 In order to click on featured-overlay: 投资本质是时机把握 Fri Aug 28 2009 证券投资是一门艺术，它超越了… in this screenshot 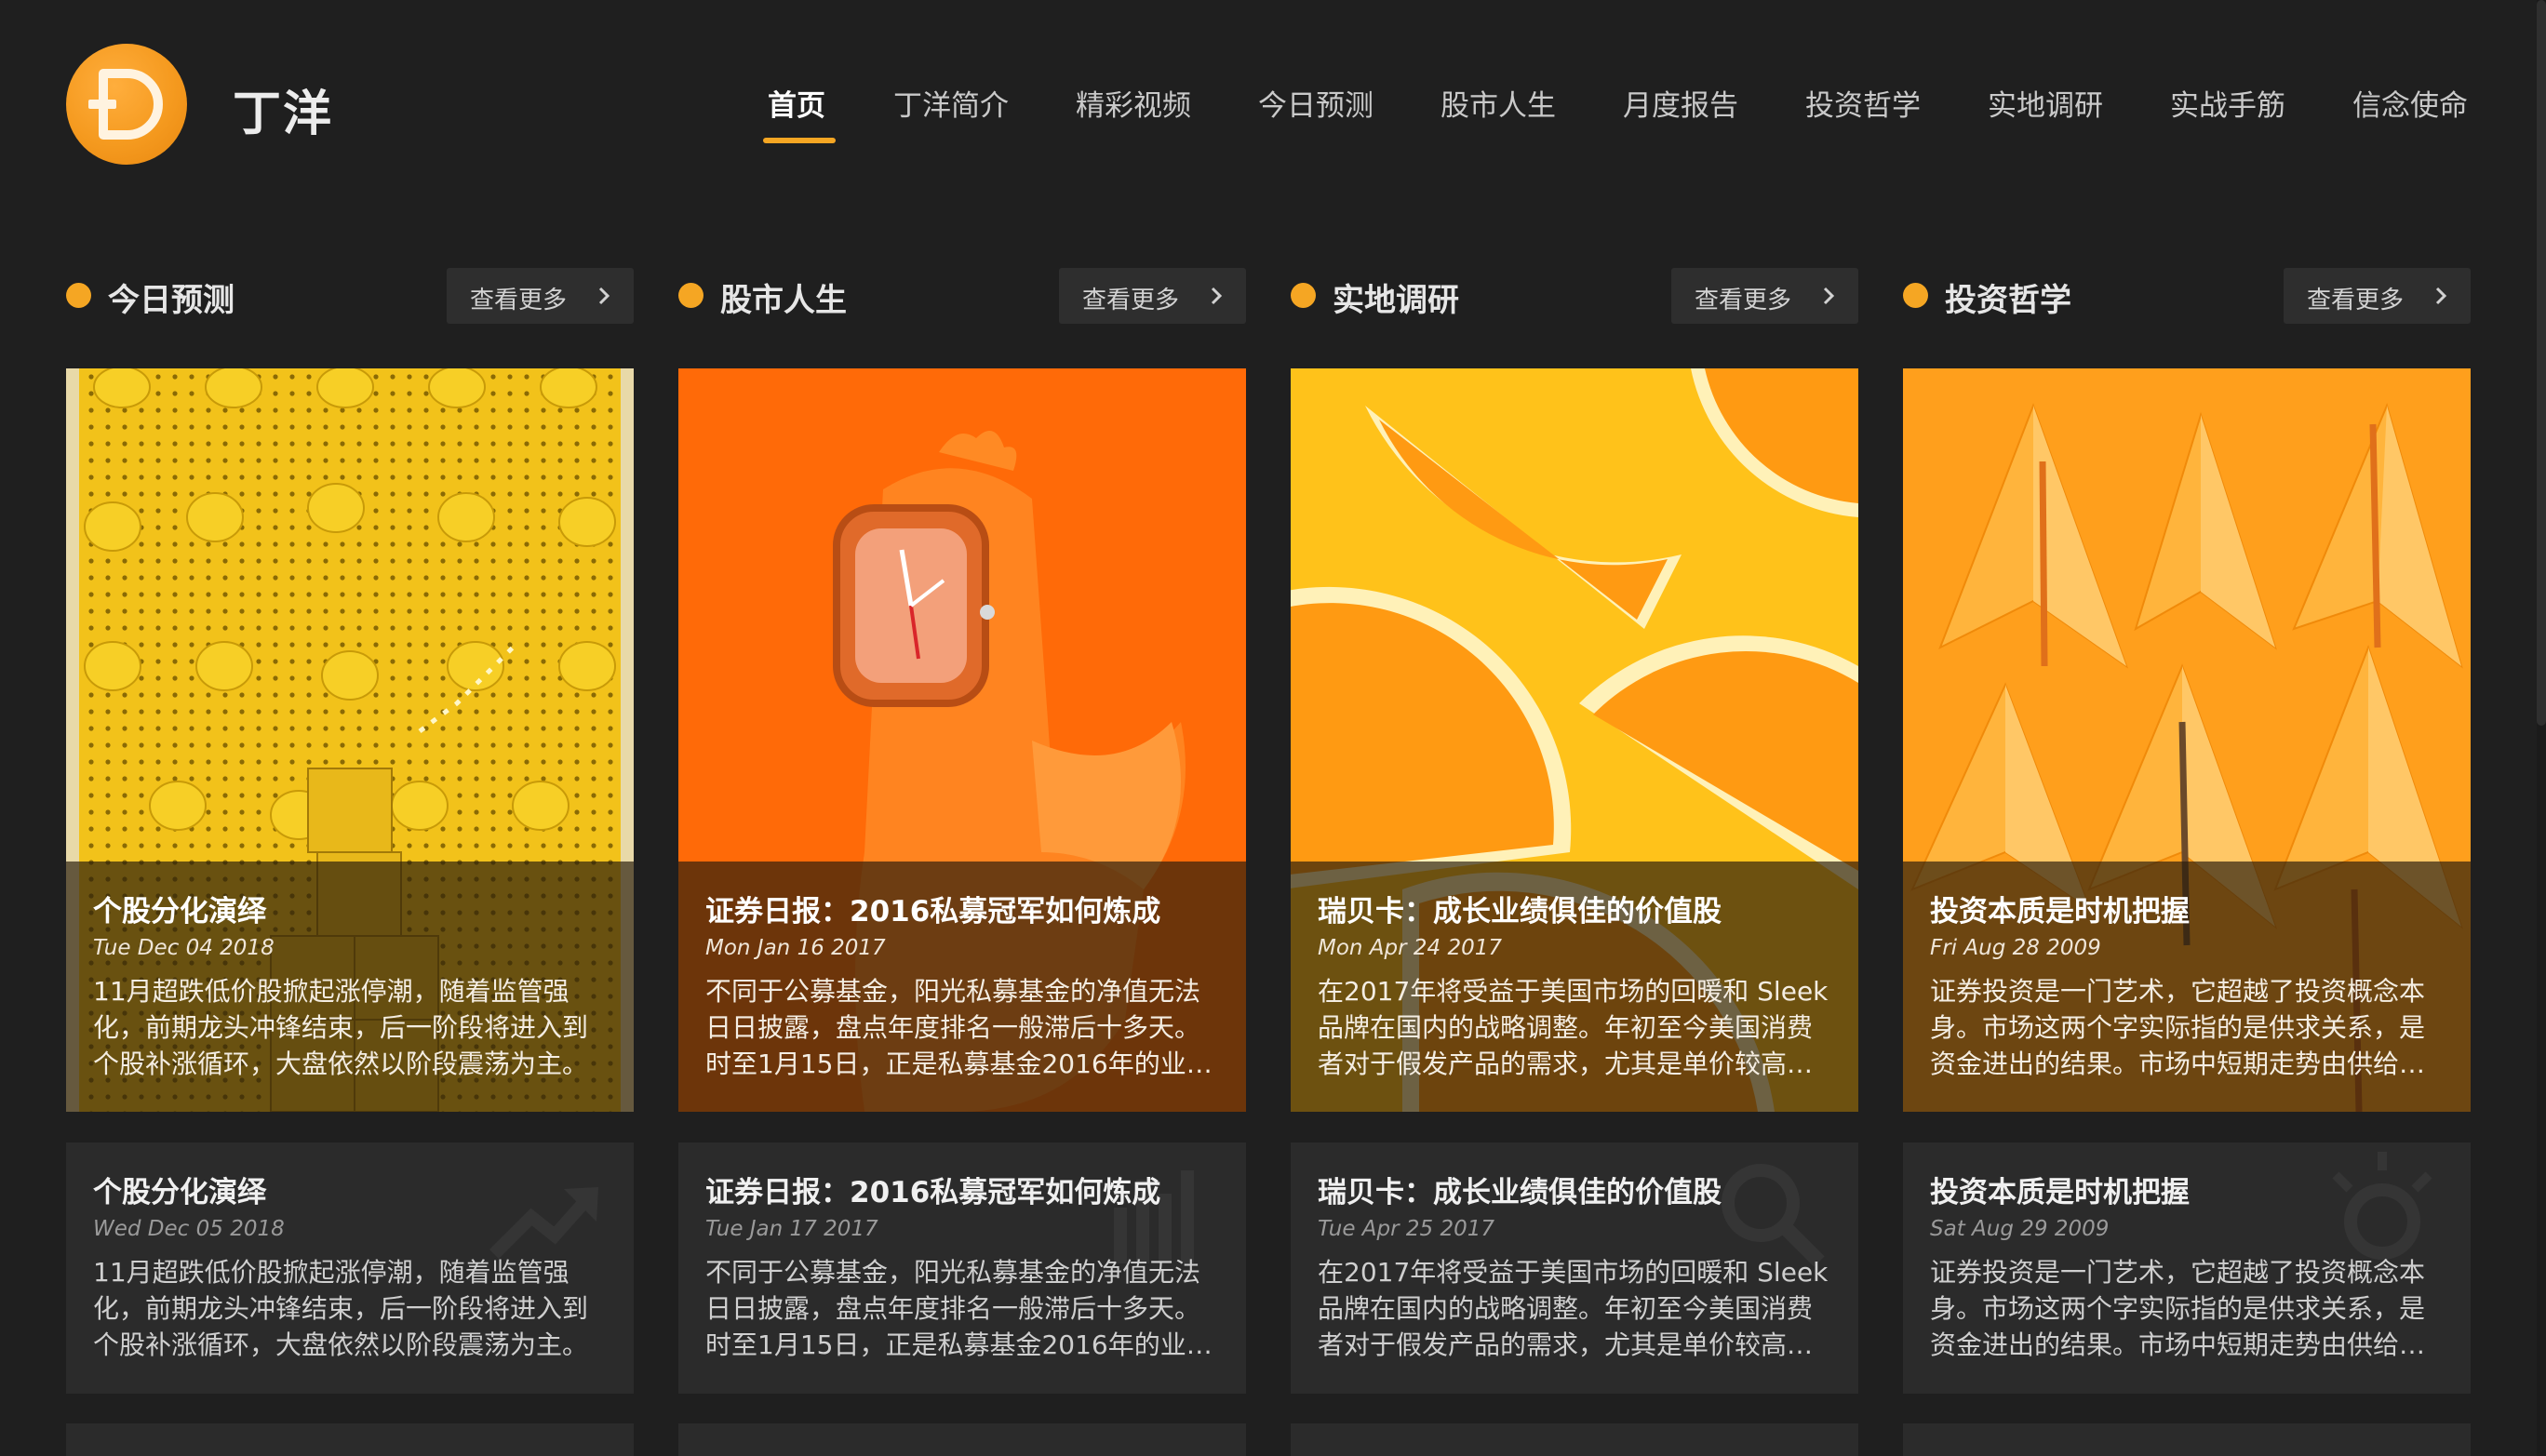, I will do `click(2187, 987)`.